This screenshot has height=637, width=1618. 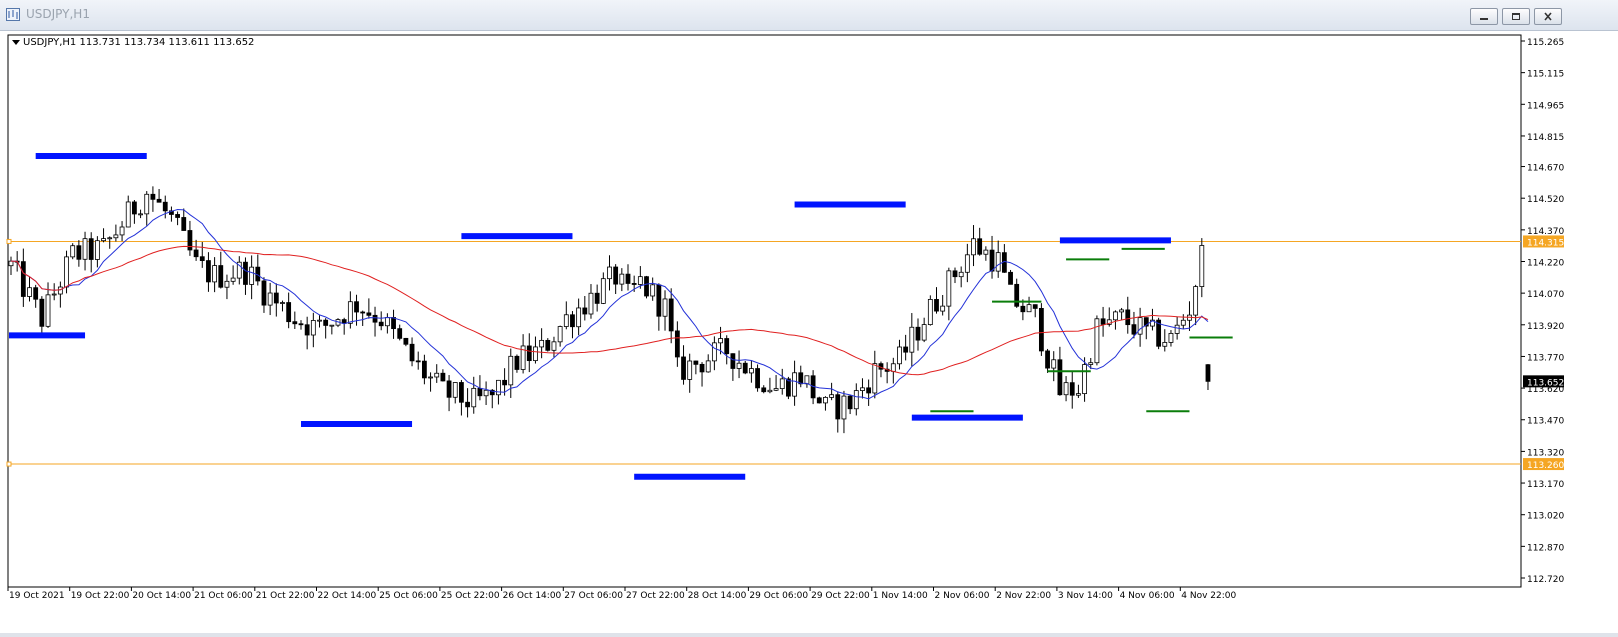 What do you see at coordinates (1023, 596) in the screenshot?
I see `x-tick-label: 2 Nov 22:00` at bounding box center [1023, 596].